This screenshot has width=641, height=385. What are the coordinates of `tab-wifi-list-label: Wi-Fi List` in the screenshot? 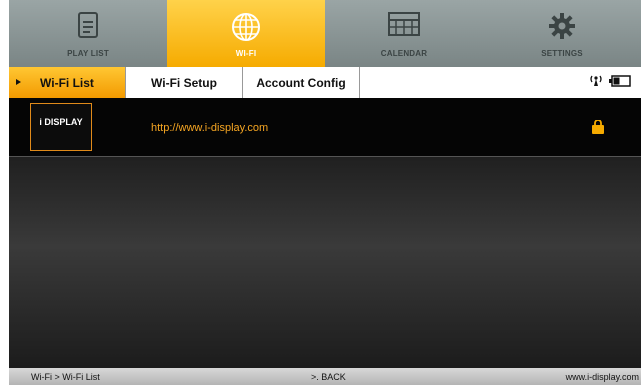 It's located at (67, 82).